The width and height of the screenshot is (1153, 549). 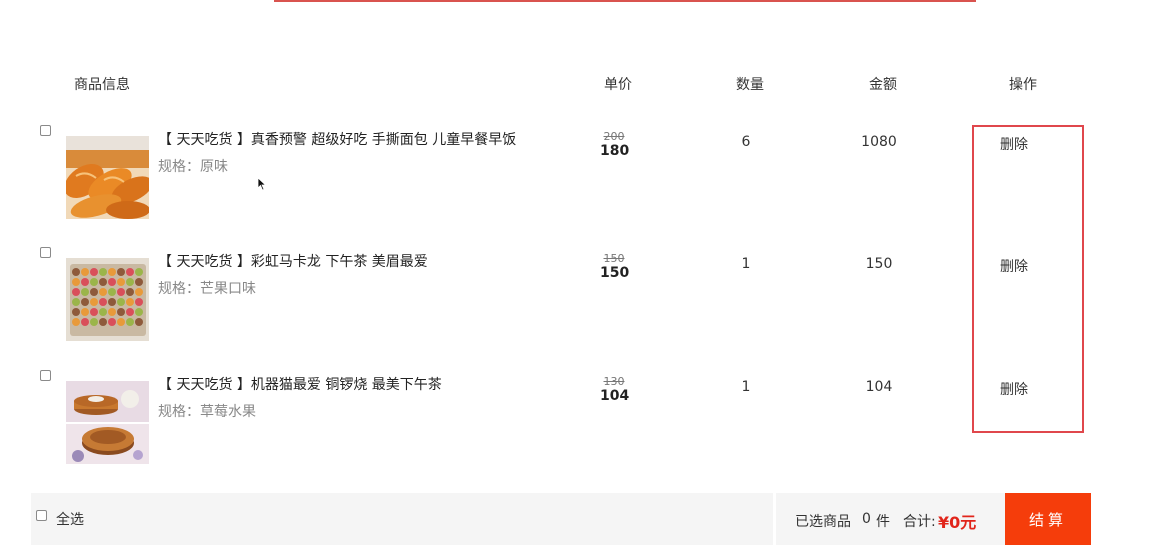 I want to click on checkout-button: 结算, so click(x=1048, y=519).